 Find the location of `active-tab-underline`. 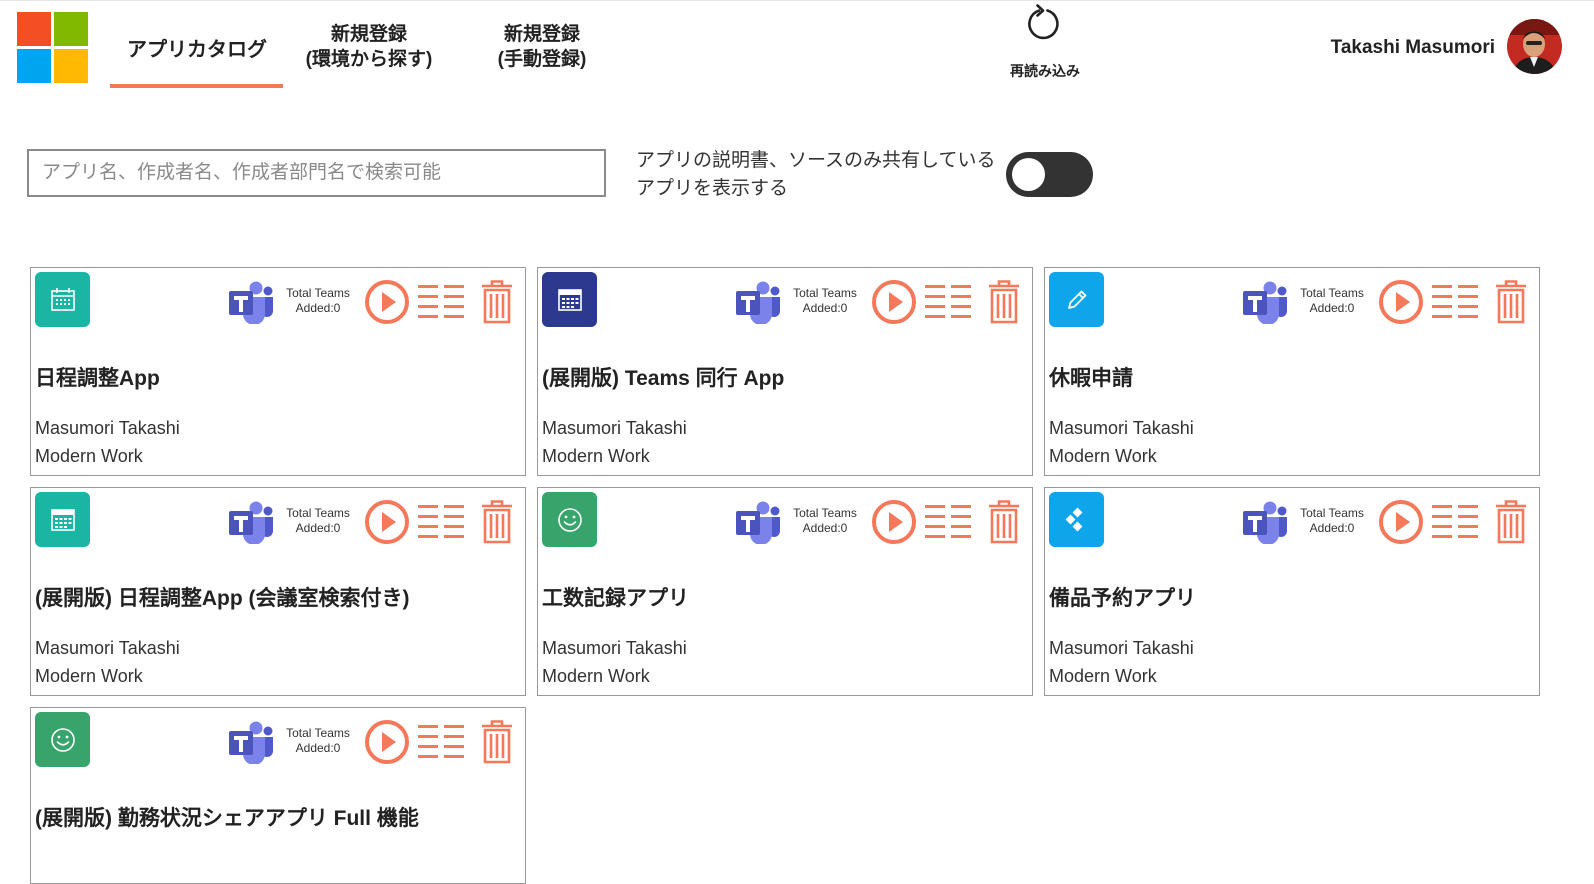

active-tab-underline is located at coordinates (196, 86).